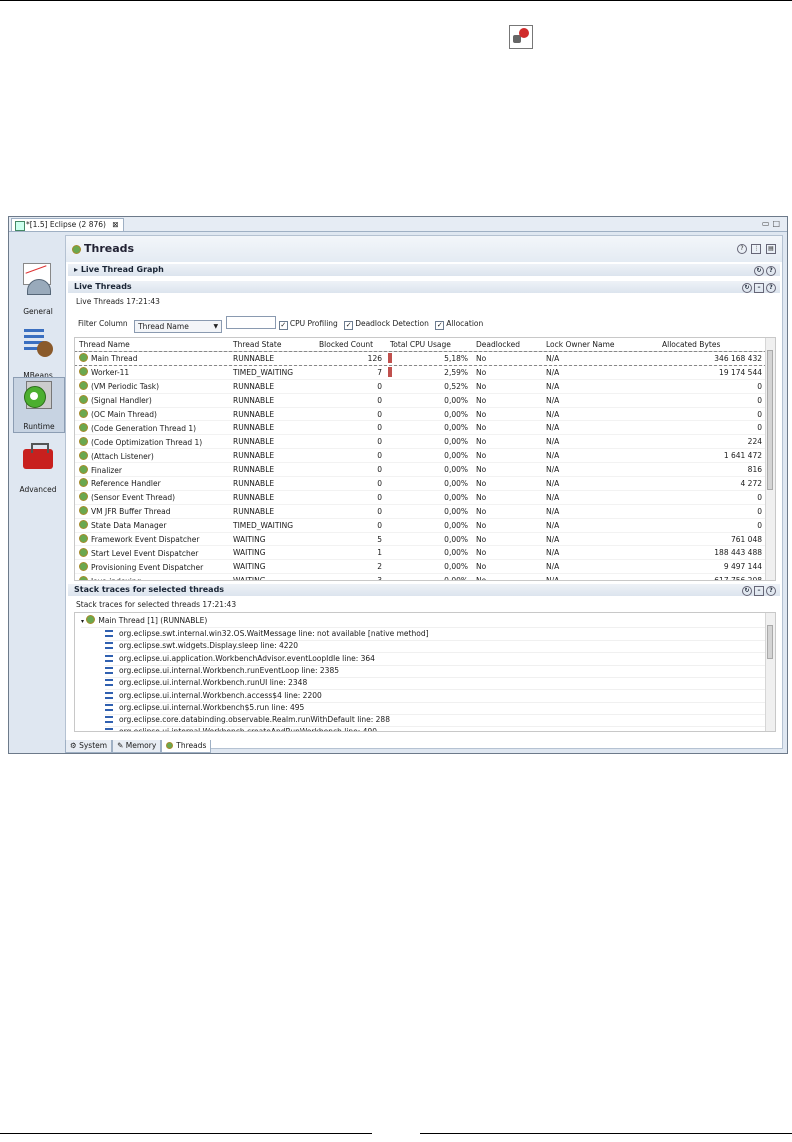  Describe the element at coordinates (272, 345) in the screenshot. I see `column-header: Thread State` at that location.